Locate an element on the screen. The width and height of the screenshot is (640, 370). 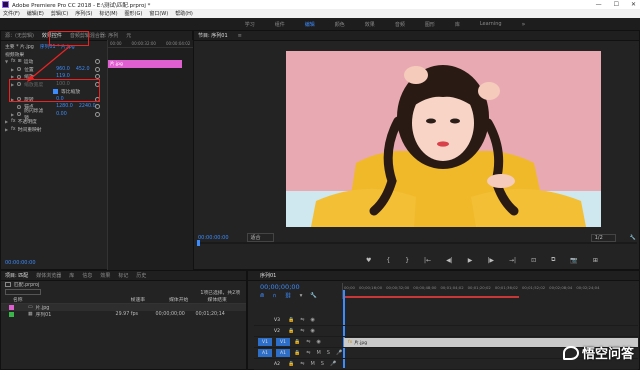
lift-button: ⊡ is located at coordinates (533, 260).